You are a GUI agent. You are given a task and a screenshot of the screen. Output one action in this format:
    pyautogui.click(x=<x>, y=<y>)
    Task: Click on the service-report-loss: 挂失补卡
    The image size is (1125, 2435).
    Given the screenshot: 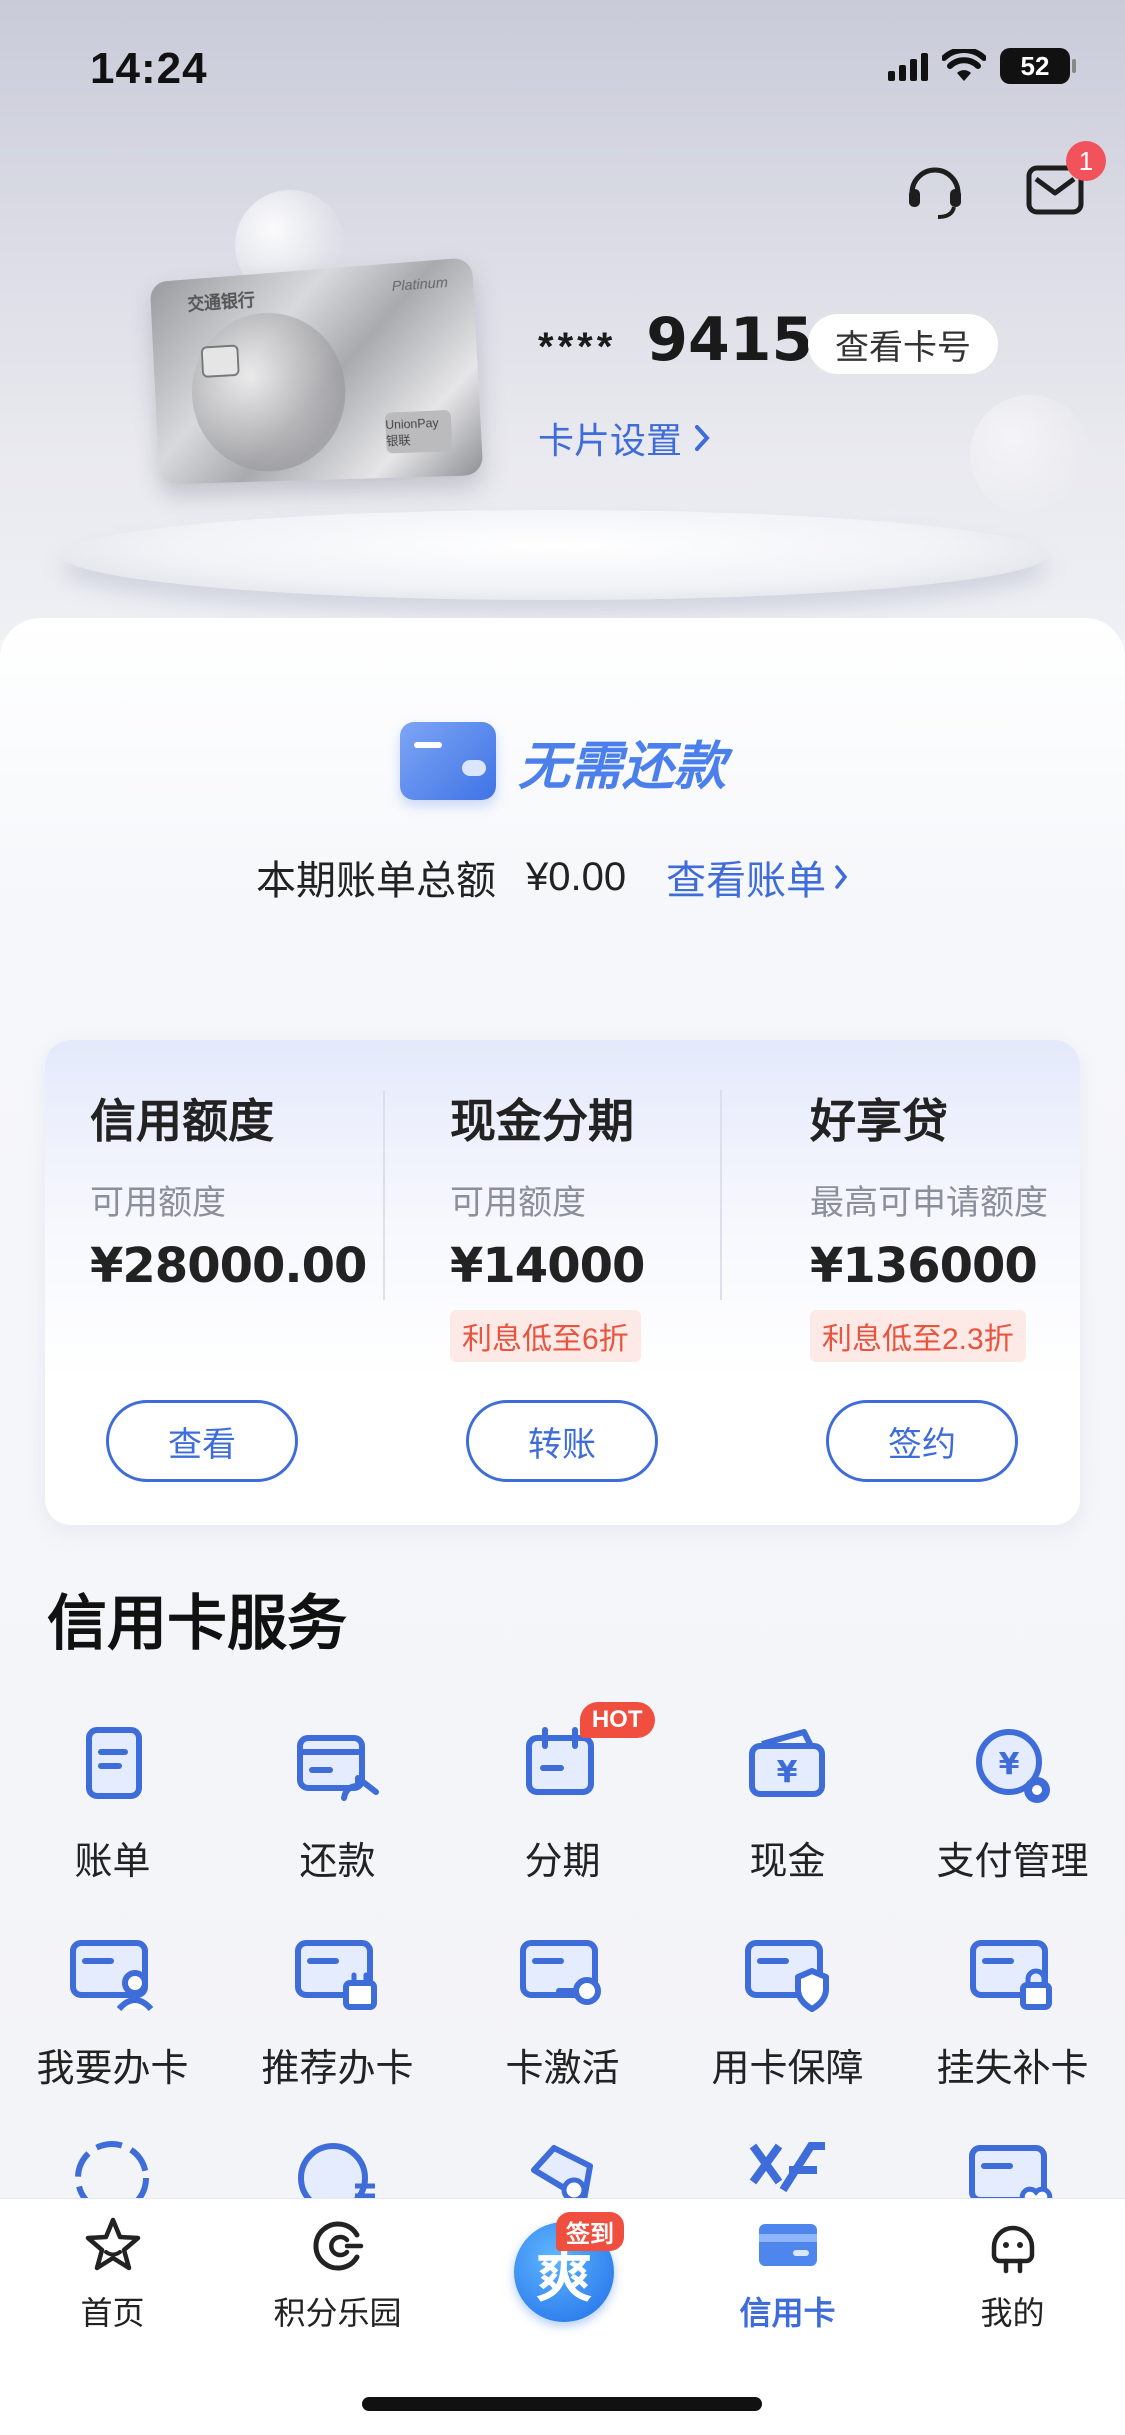 What is the action you would take?
    pyautogui.click(x=1012, y=2008)
    